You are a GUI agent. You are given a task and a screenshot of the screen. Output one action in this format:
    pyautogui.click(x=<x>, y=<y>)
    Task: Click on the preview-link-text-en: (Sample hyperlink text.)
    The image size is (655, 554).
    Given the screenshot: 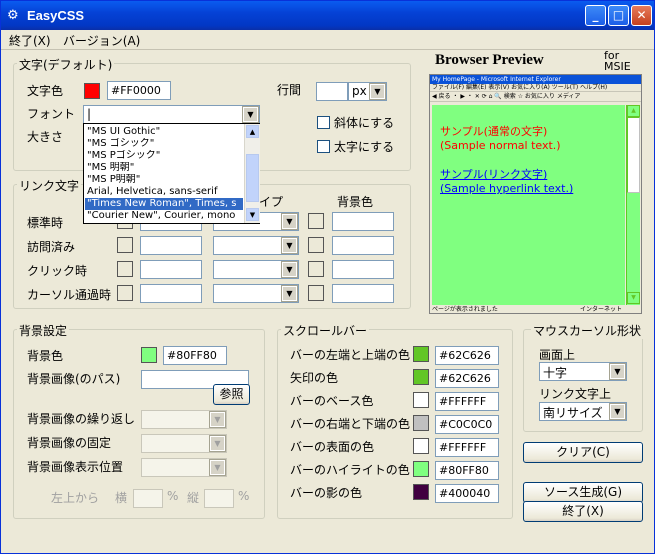 What is the action you would take?
    pyautogui.click(x=507, y=188)
    